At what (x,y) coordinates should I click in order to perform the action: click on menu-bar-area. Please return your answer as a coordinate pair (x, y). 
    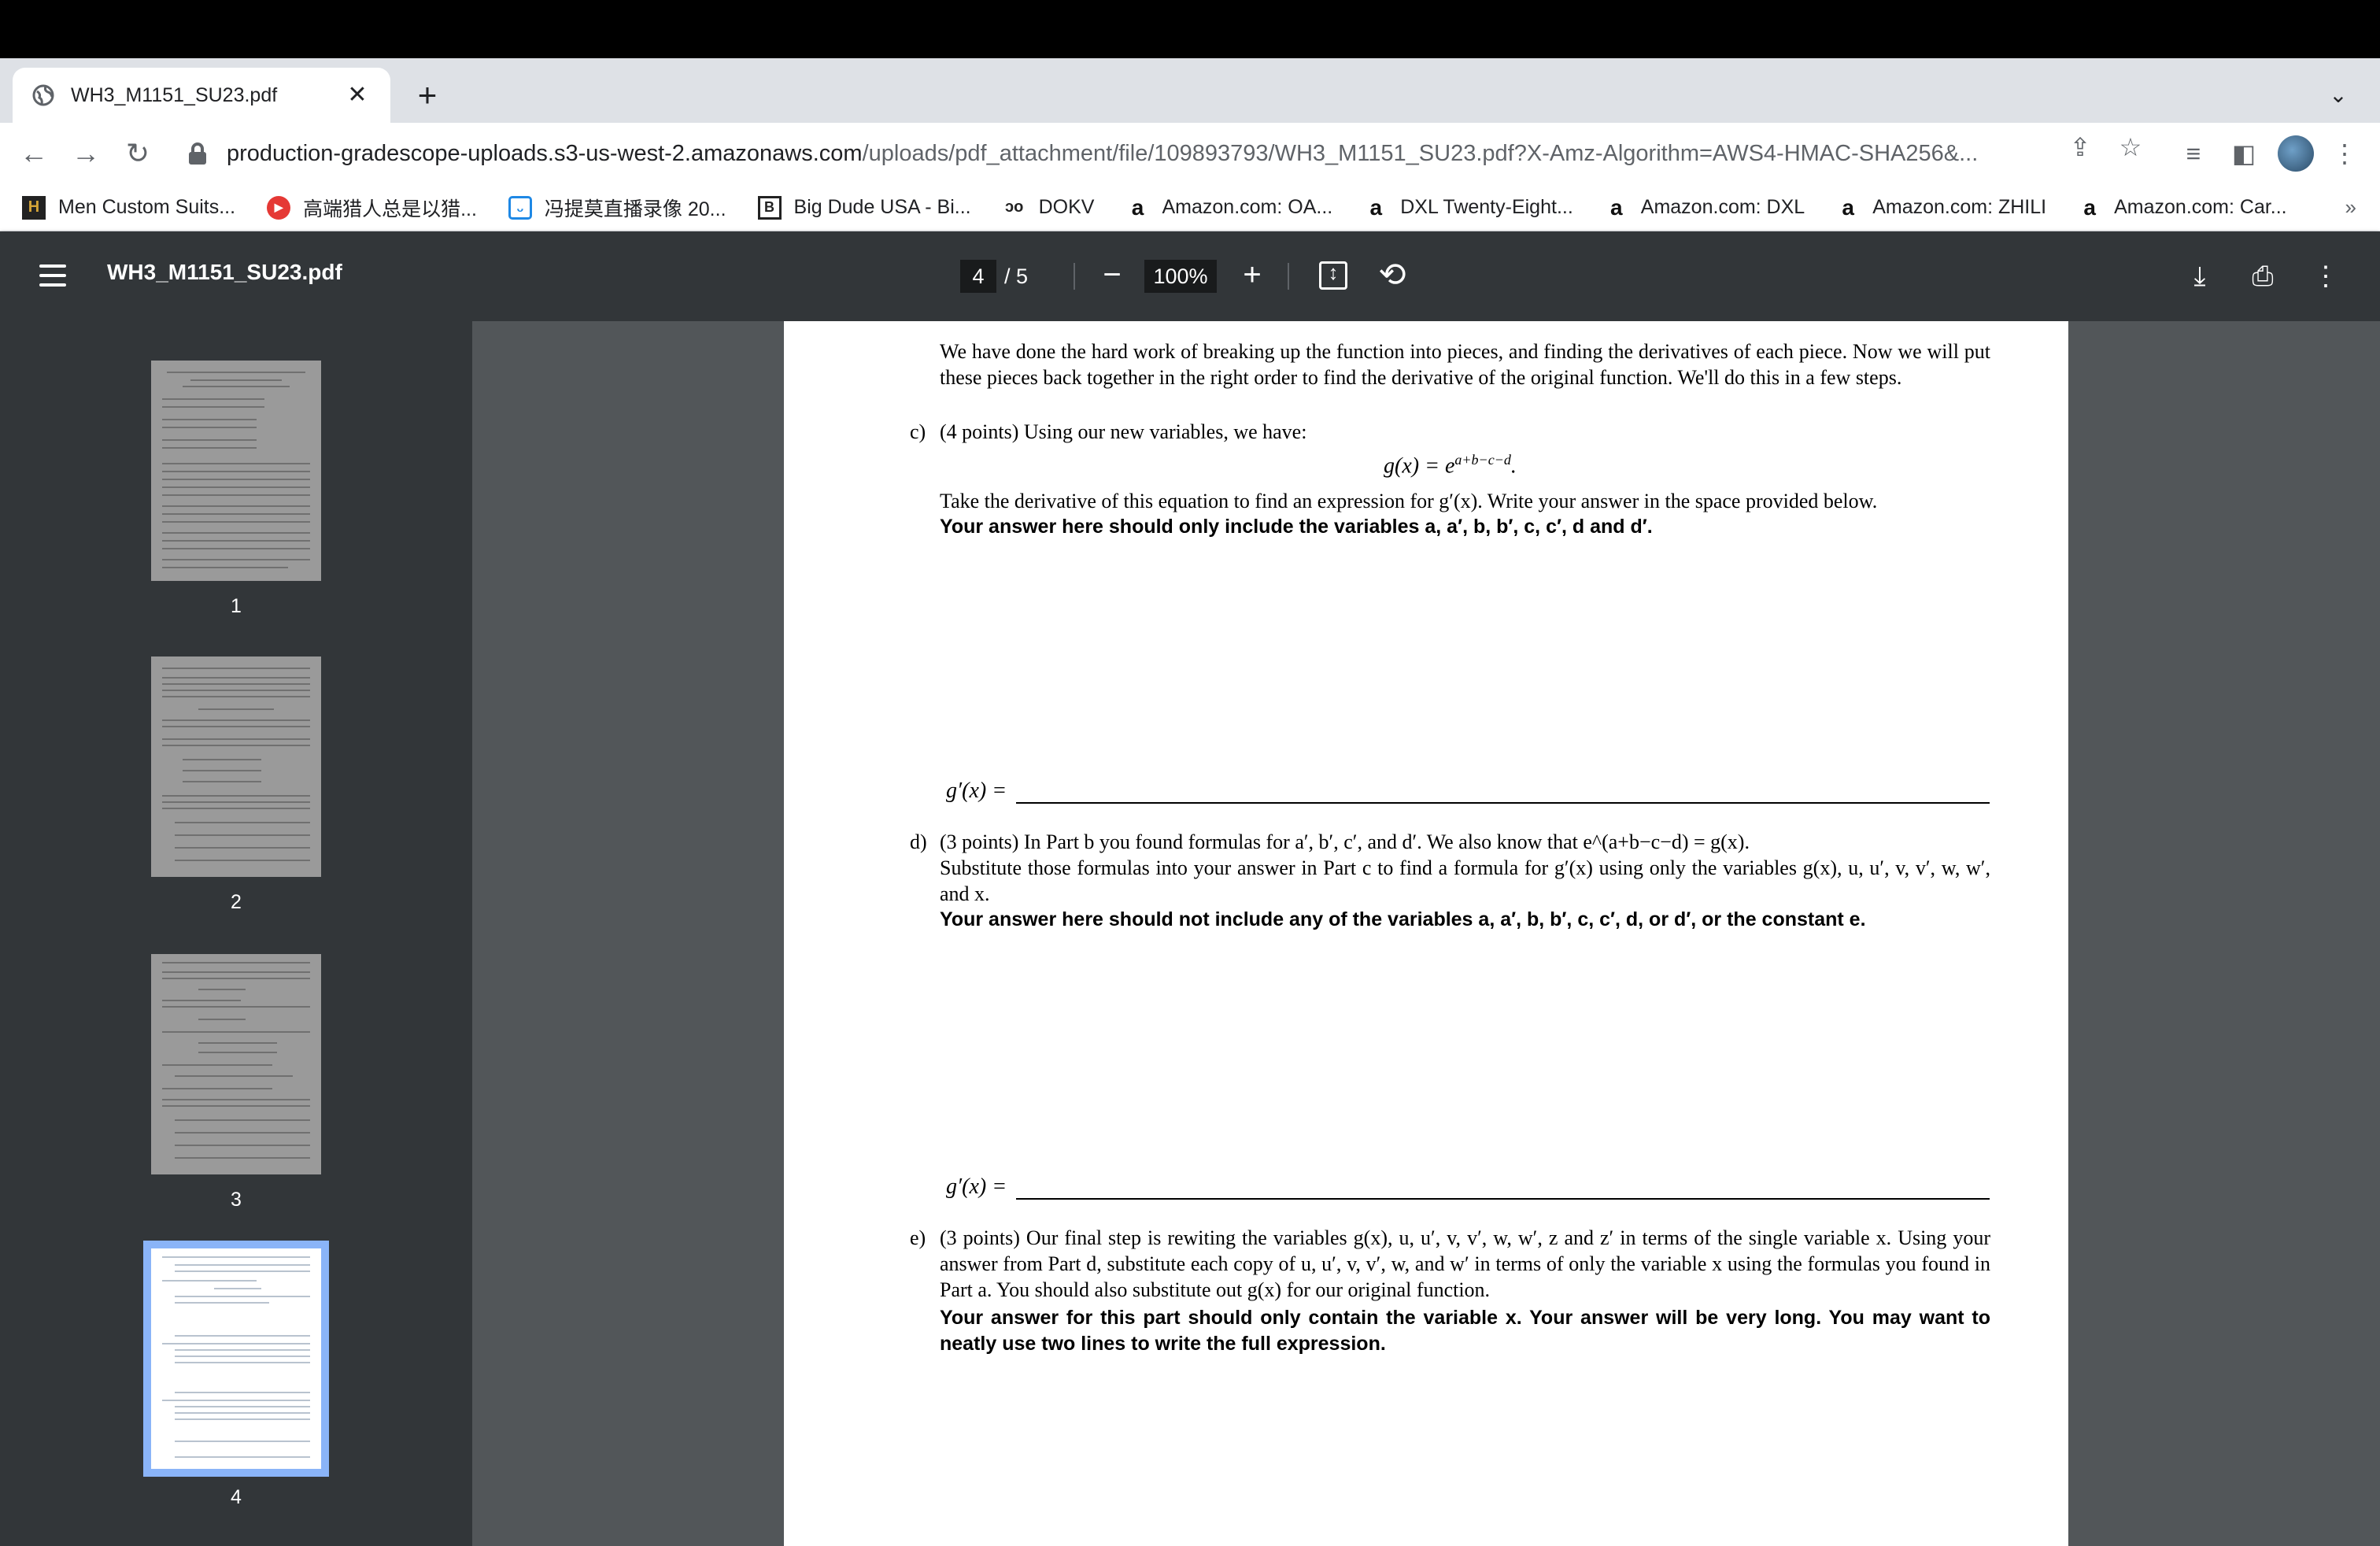
    Looking at the image, I should click on (1190, 29).